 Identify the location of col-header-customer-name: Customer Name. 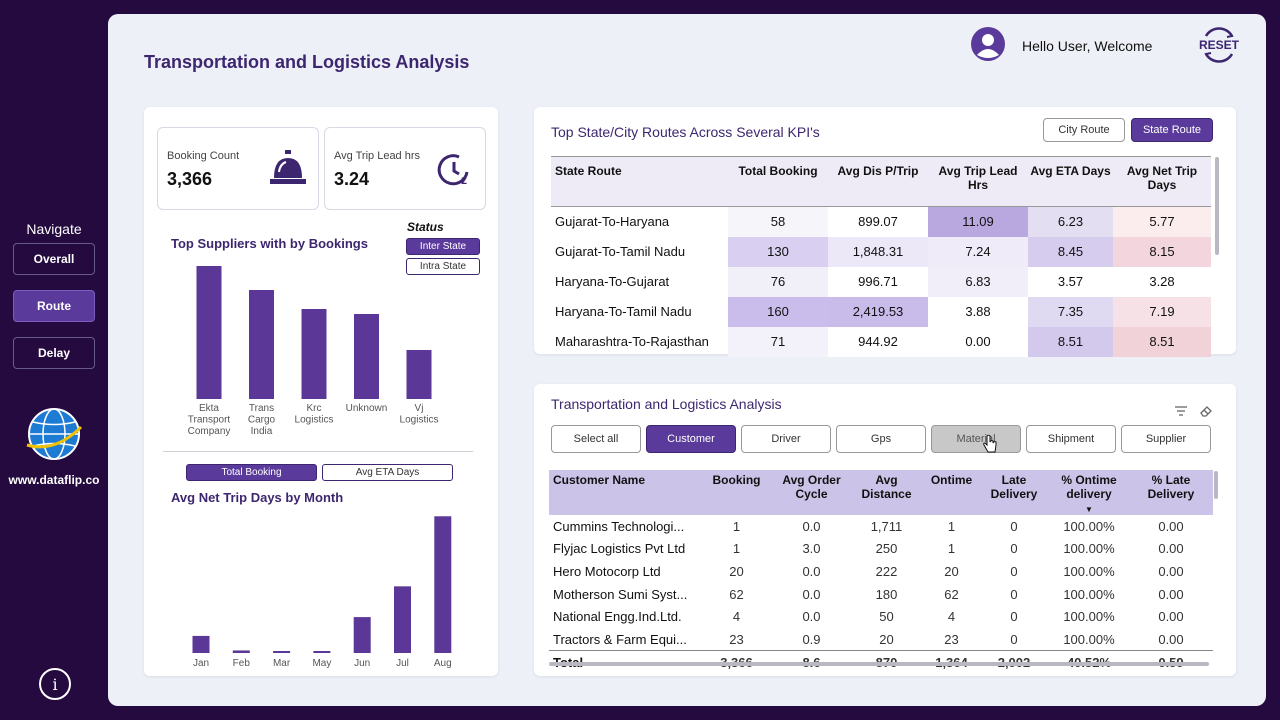
(624, 492).